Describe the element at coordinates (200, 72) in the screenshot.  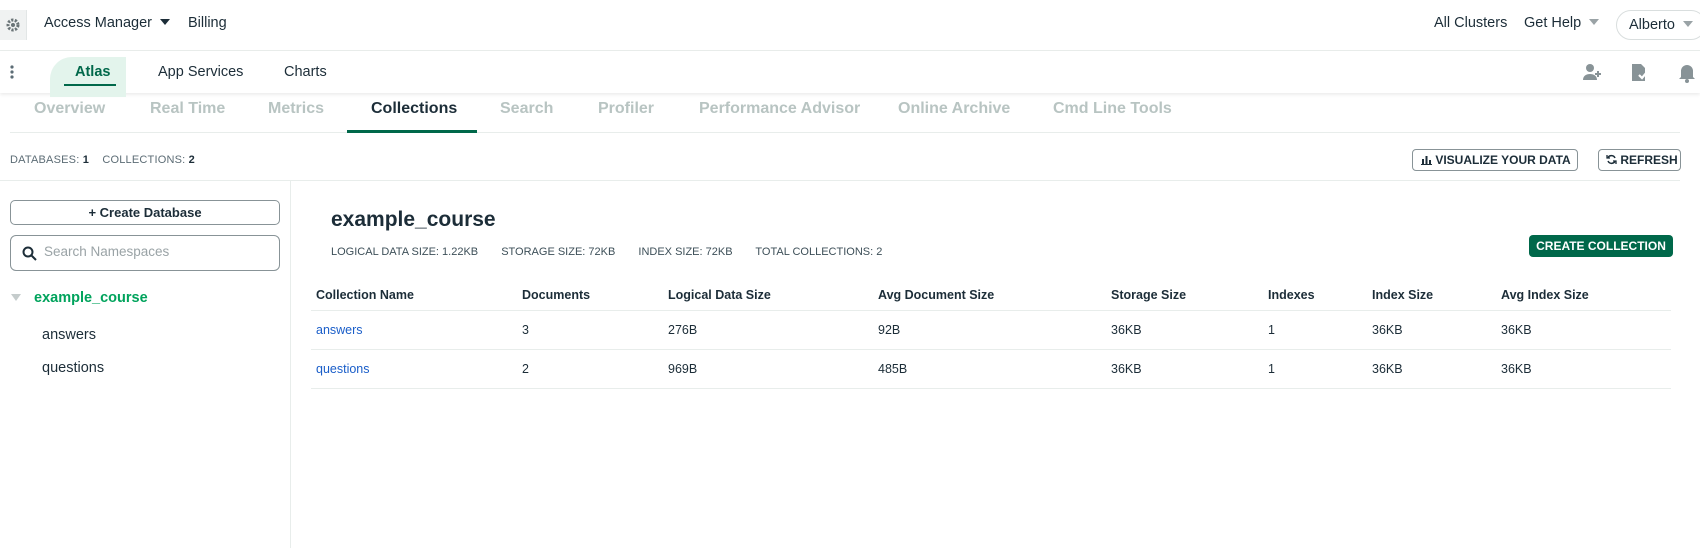
I see `tab-app-services: App Services` at that location.